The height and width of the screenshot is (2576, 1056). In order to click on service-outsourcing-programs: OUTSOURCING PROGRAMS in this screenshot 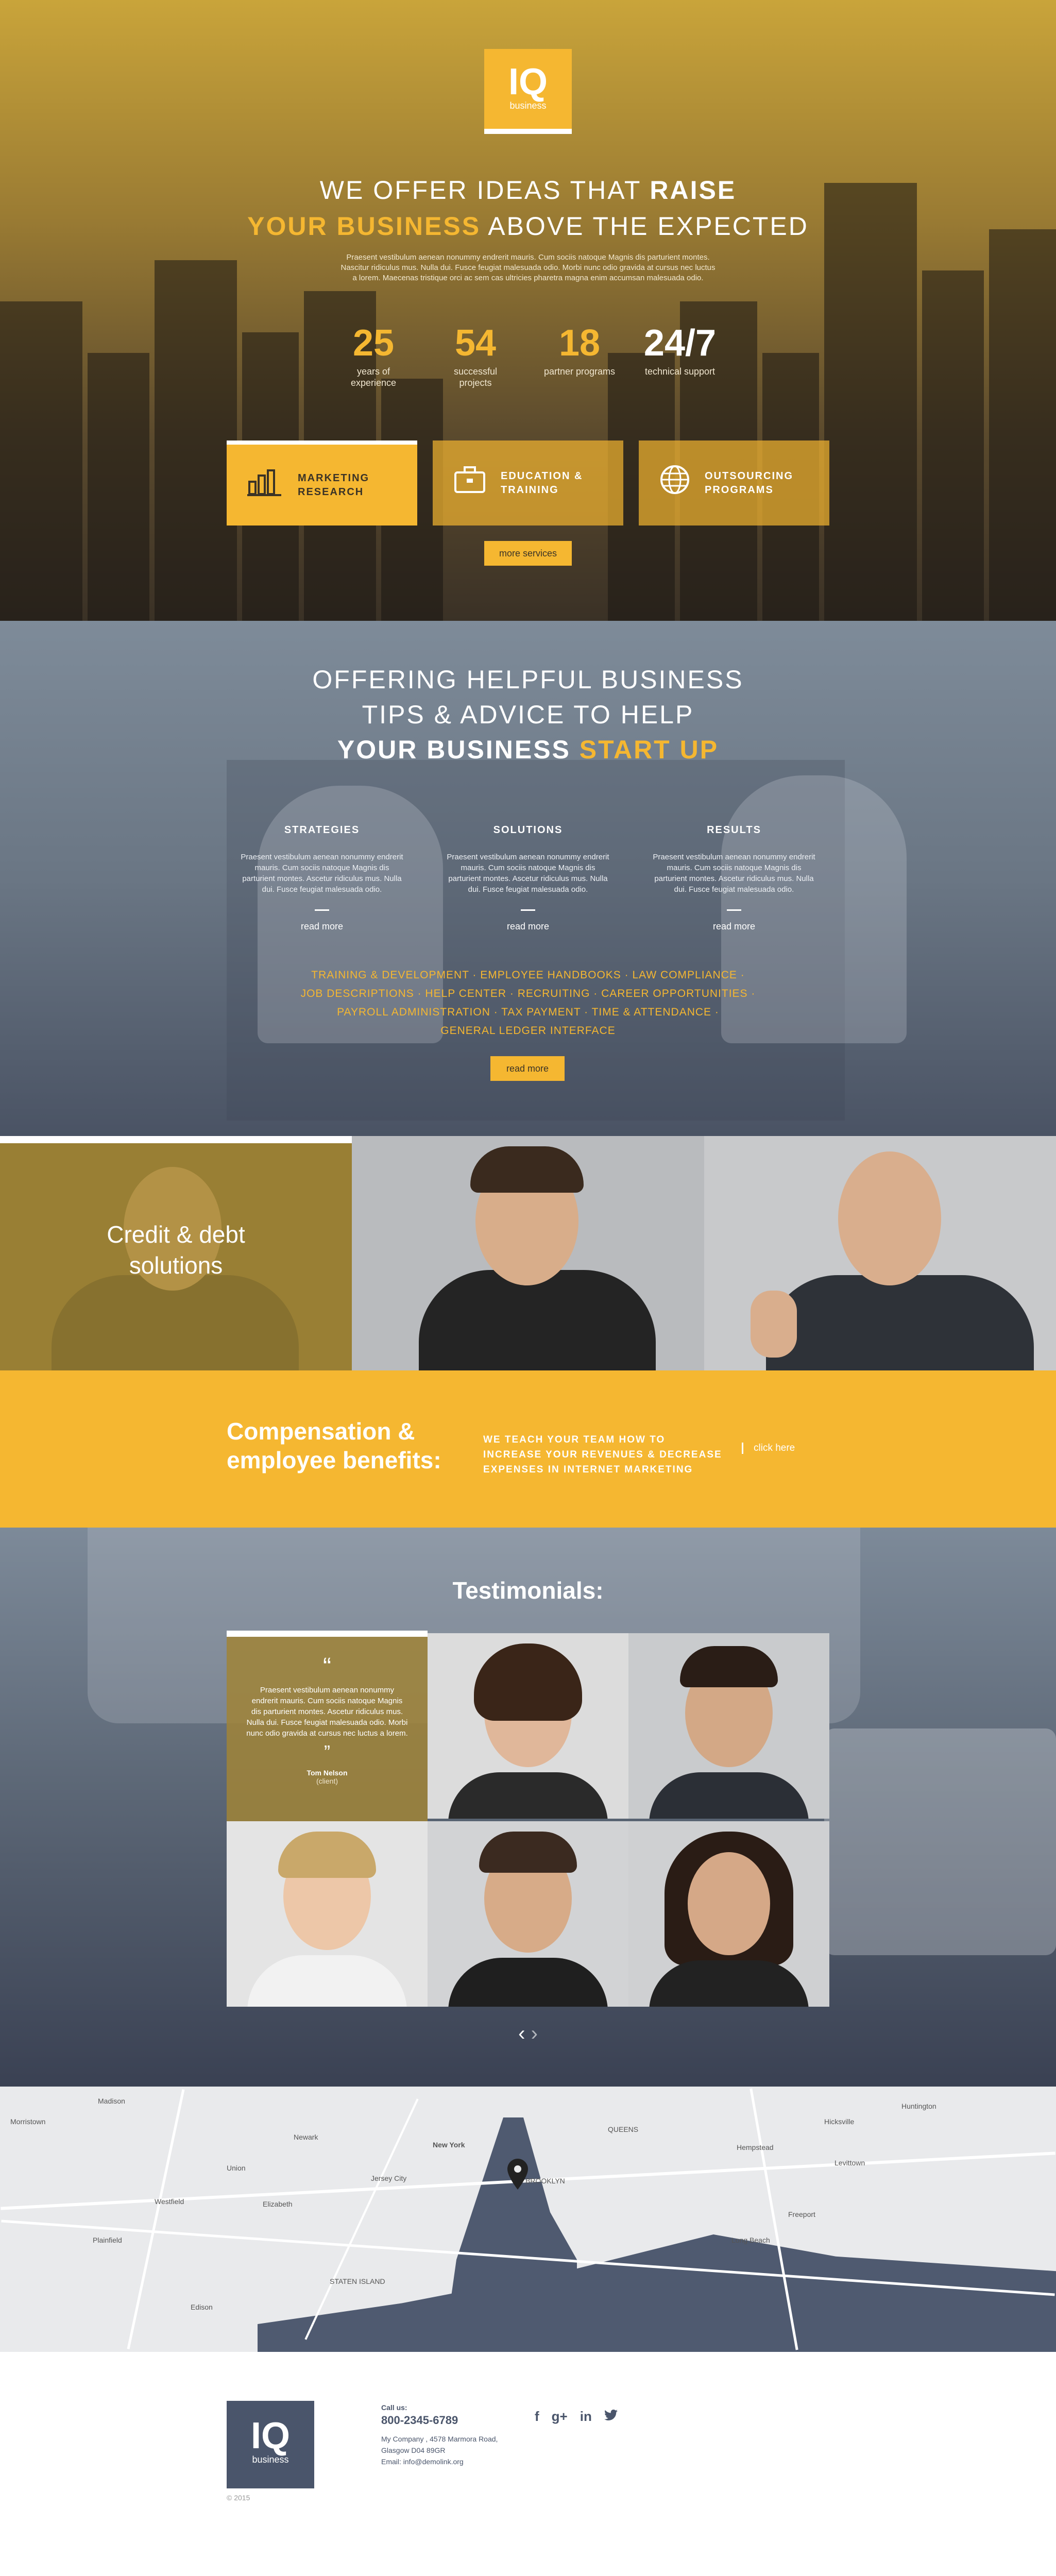, I will do `click(734, 483)`.